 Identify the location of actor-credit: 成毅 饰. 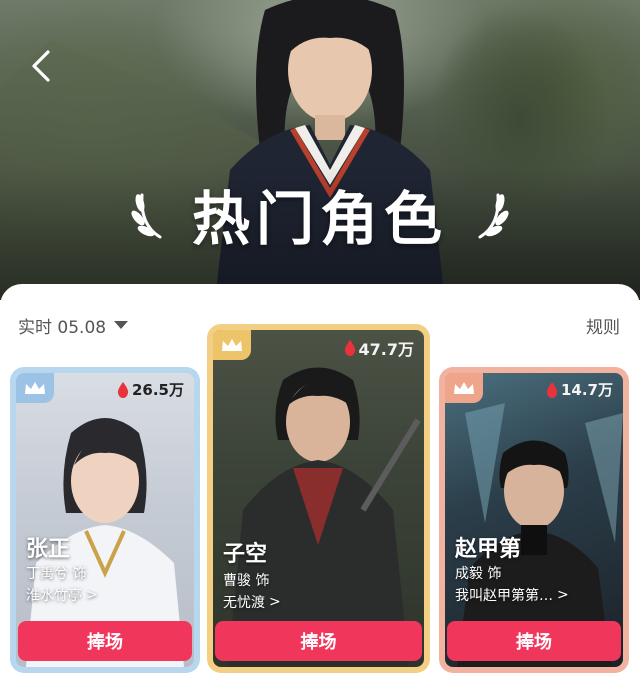
(478, 574).